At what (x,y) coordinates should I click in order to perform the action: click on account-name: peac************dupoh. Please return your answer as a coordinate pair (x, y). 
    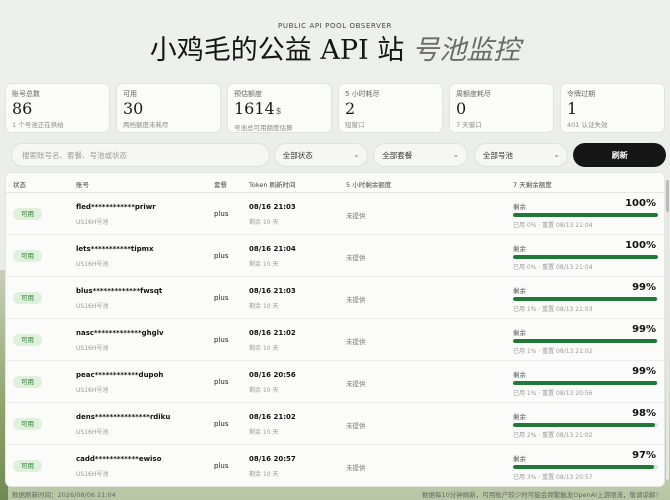
    Looking at the image, I should click on (120, 375).